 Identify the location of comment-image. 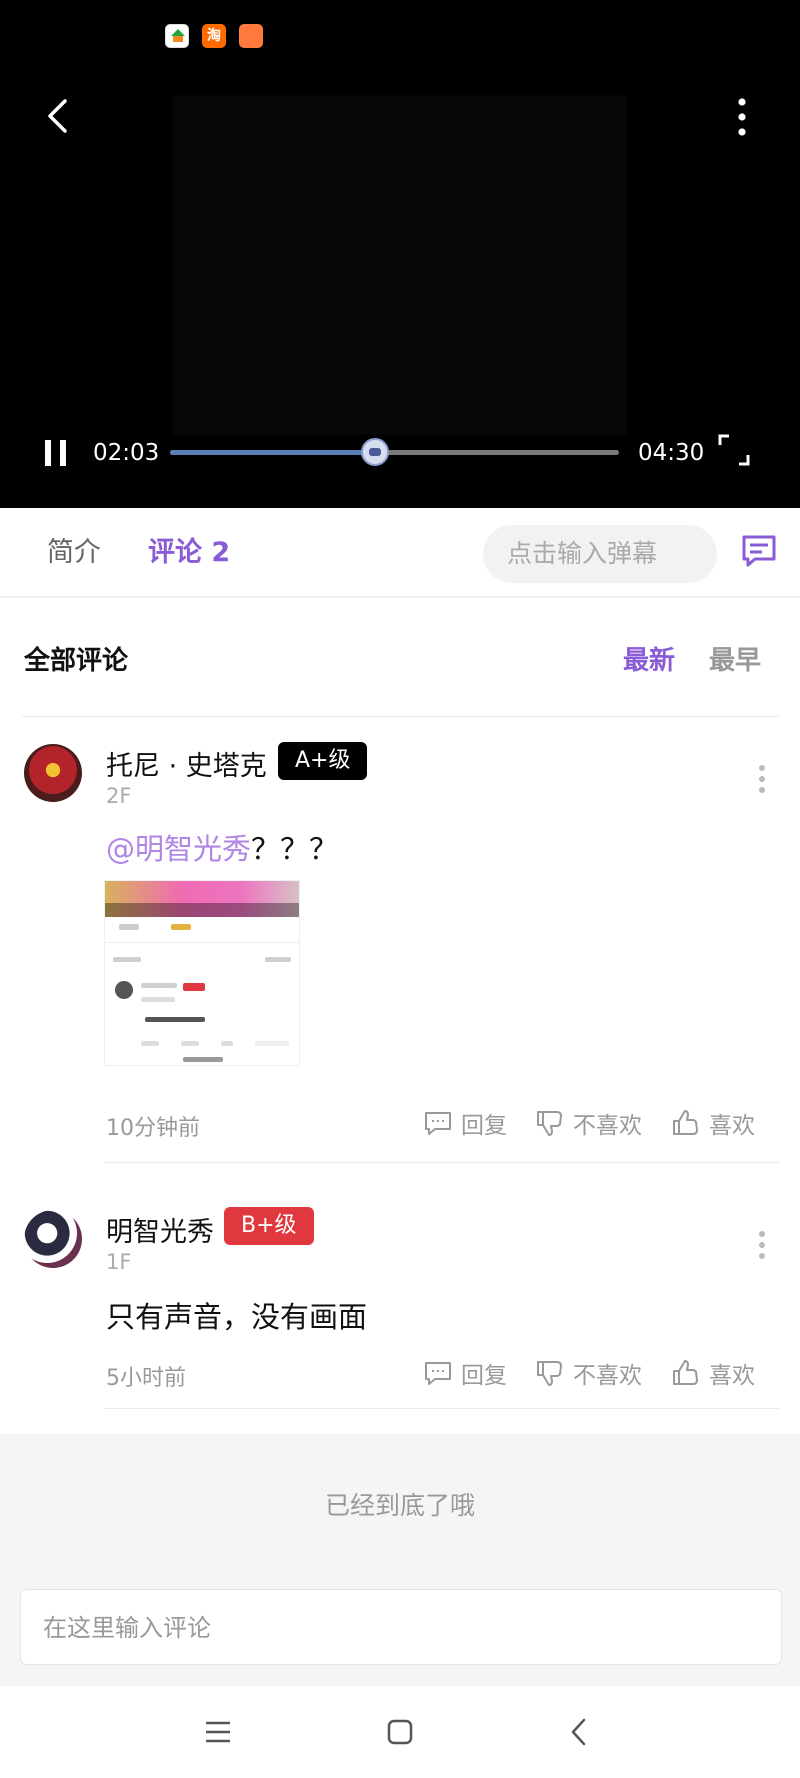
(202, 973).